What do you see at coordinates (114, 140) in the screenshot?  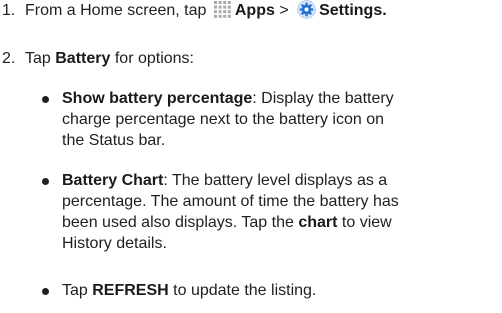 I see `bullet-line: the Status bar.` at bounding box center [114, 140].